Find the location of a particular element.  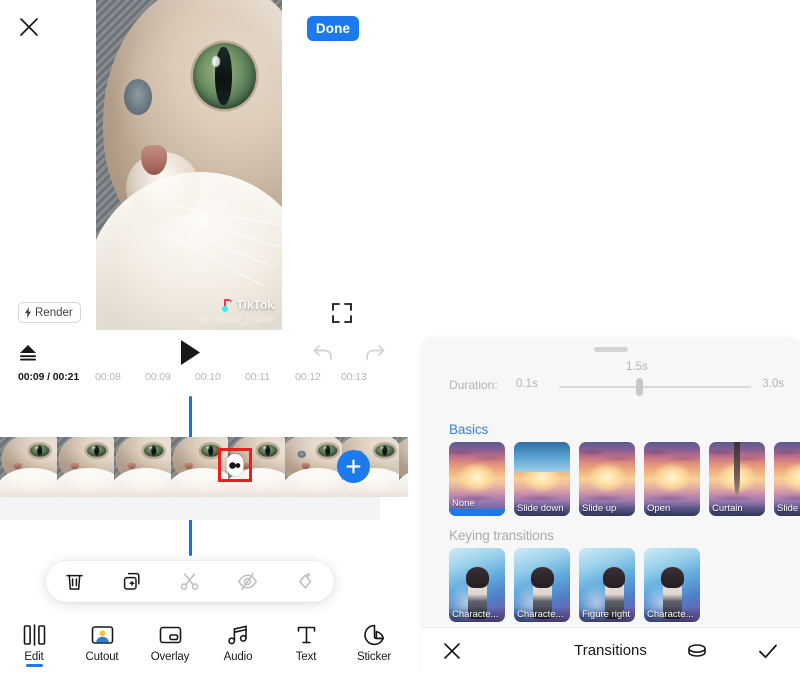

tiktok-note-icon is located at coordinates (227, 305).